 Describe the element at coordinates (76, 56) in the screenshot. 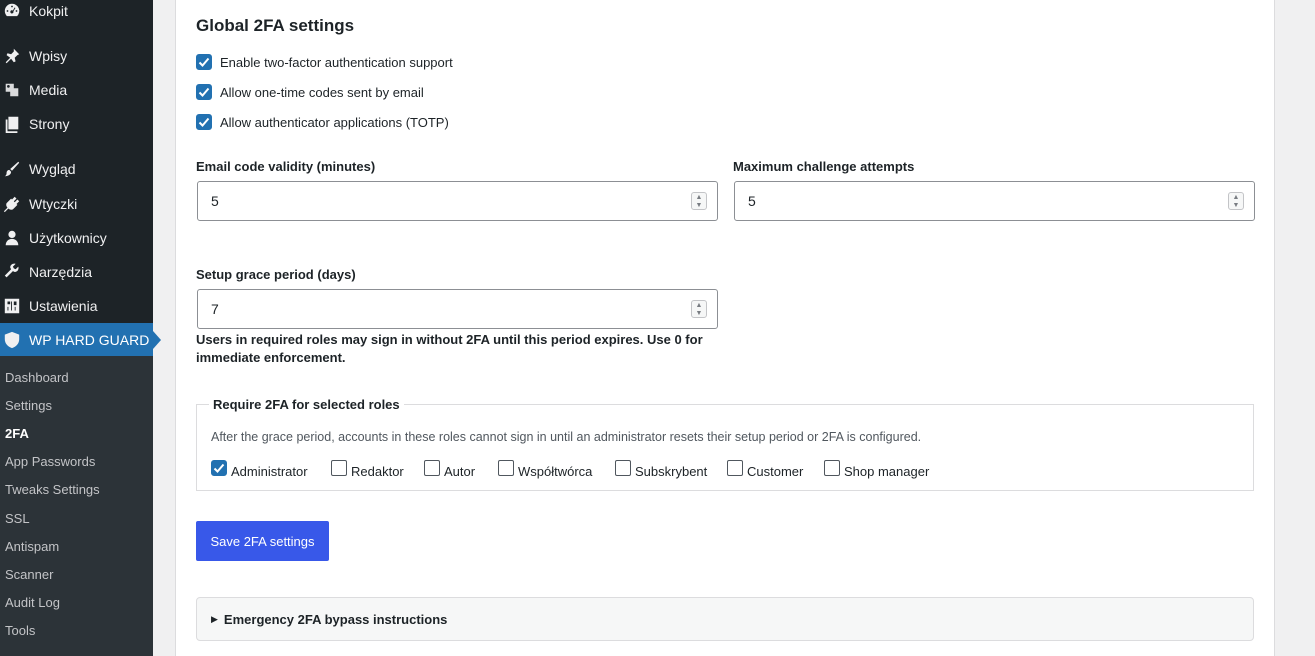

I see `menu-item-wpisy: Wpisy` at that location.